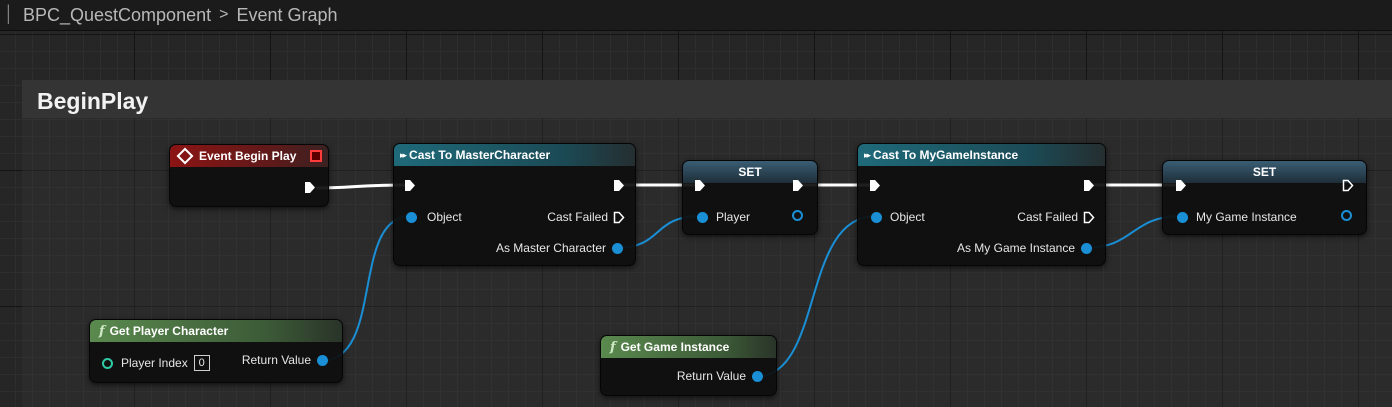  I want to click on node-event-begin-play: Event Begin Play, so click(249, 175).